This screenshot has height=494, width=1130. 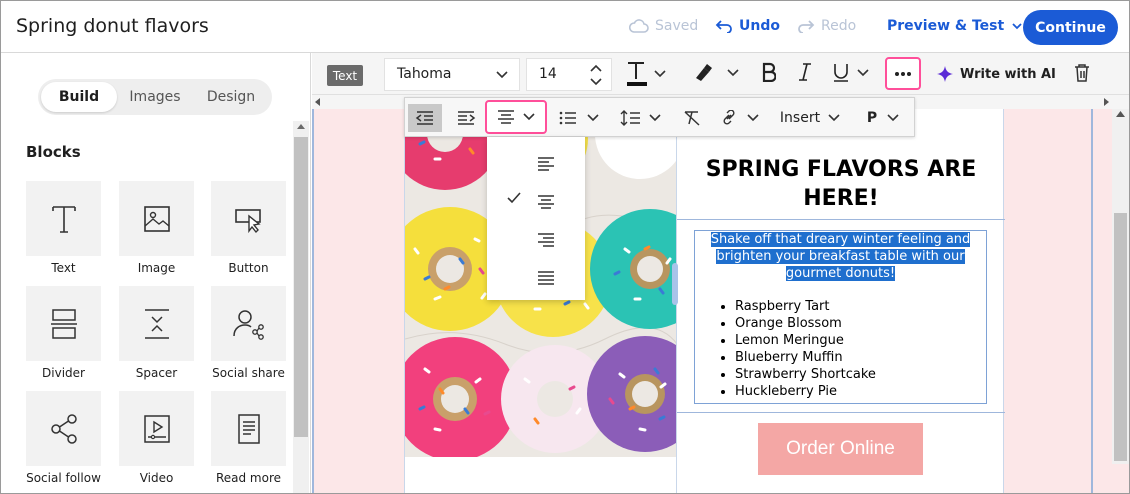 I want to click on saved-label: Saved, so click(x=677, y=26).